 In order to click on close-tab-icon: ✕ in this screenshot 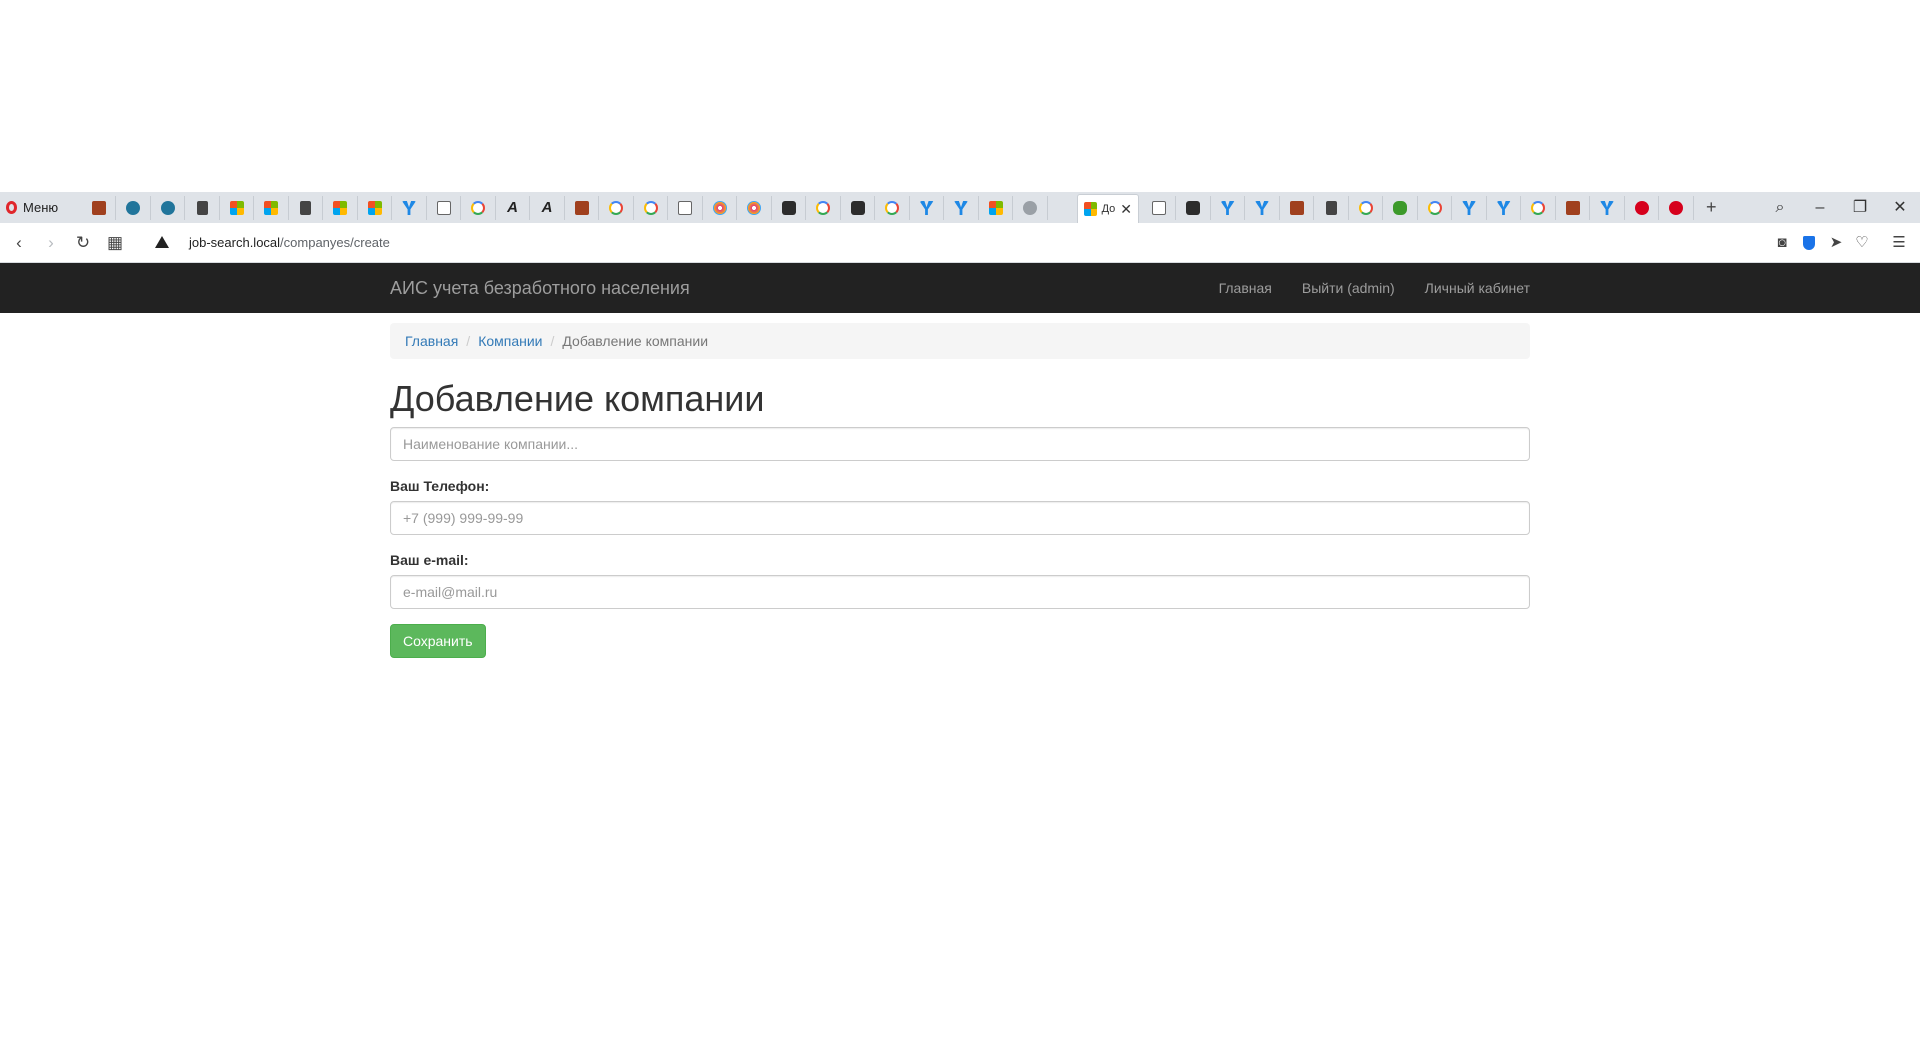, I will do `click(1126, 209)`.